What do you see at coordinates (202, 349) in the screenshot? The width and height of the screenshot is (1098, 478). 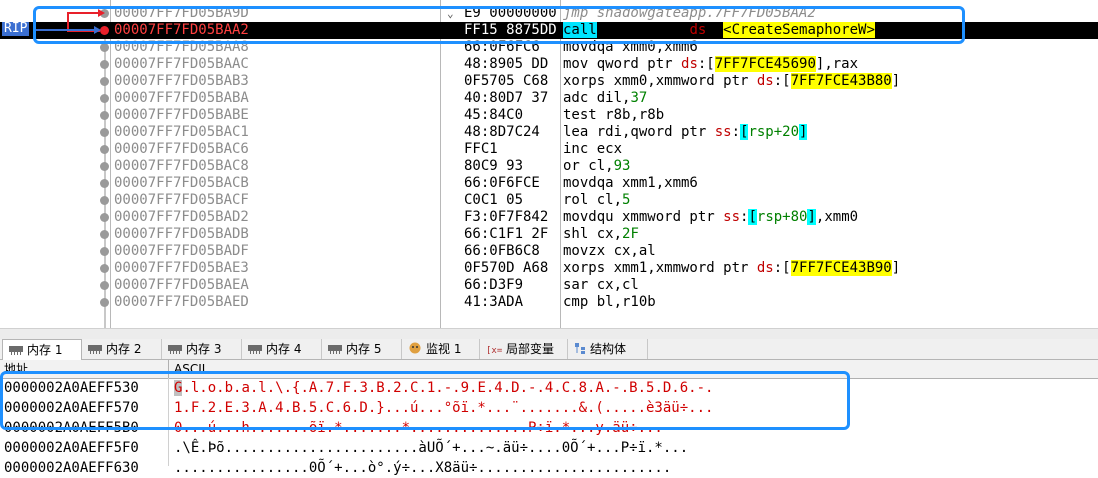 I see `tab-3: 内存 3` at bounding box center [202, 349].